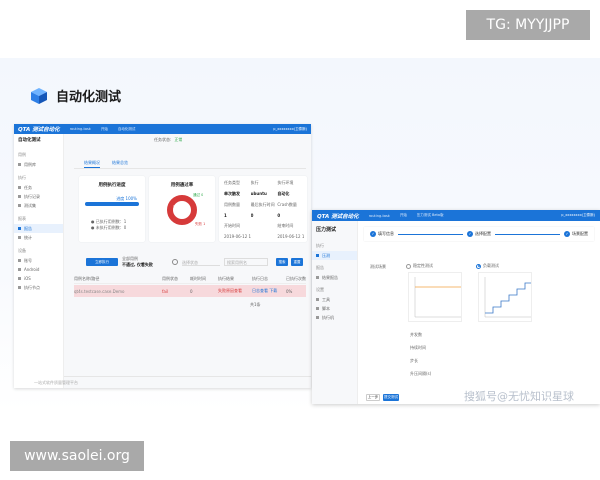 This screenshot has width=600, height=480. What do you see at coordinates (56, 382) in the screenshot?
I see `footer-text: 一站式软件质量管理平台` at bounding box center [56, 382].